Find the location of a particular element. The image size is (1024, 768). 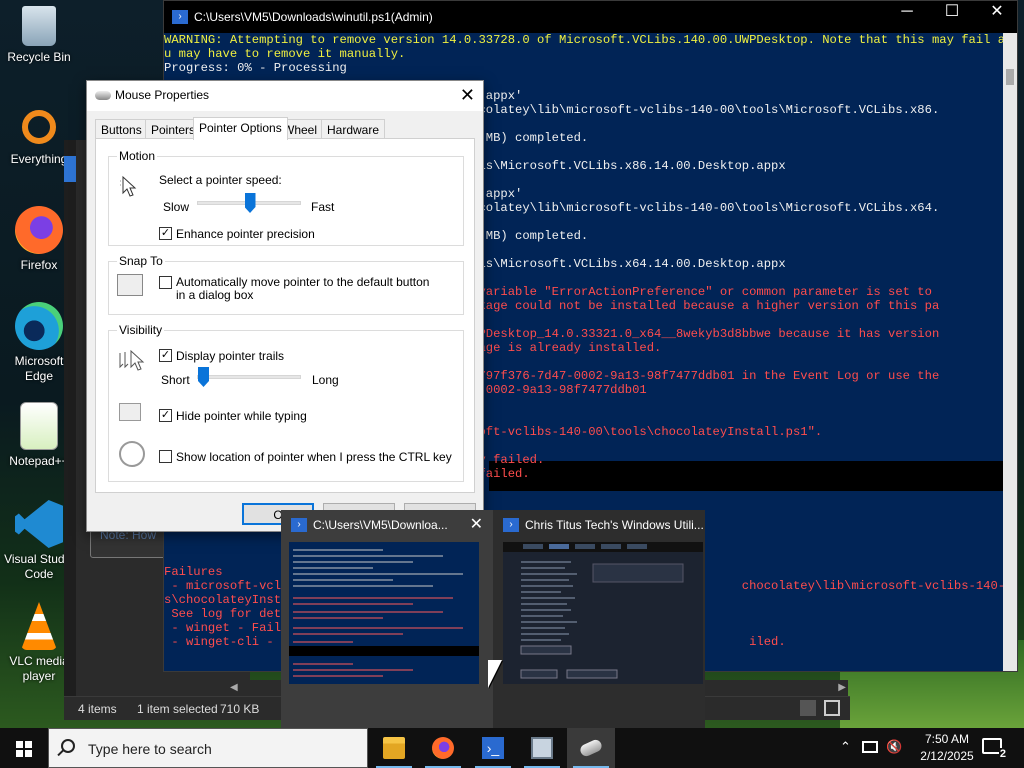

console-scrollbar is located at coordinates (1010, 352).